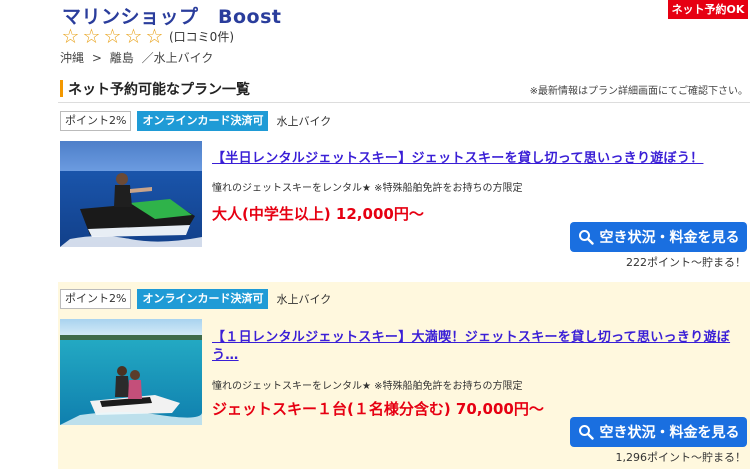 This screenshot has width=750, height=469. Describe the element at coordinates (681, 457) in the screenshot. I see `points-note: 1,296ポイント〜貯まる！` at that location.